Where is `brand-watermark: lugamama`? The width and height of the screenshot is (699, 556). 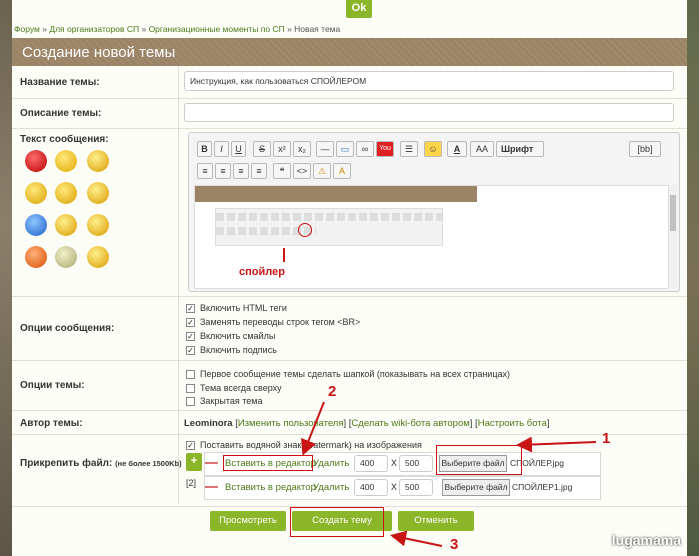
brand-watermark: lugamama is located at coordinates (646, 540).